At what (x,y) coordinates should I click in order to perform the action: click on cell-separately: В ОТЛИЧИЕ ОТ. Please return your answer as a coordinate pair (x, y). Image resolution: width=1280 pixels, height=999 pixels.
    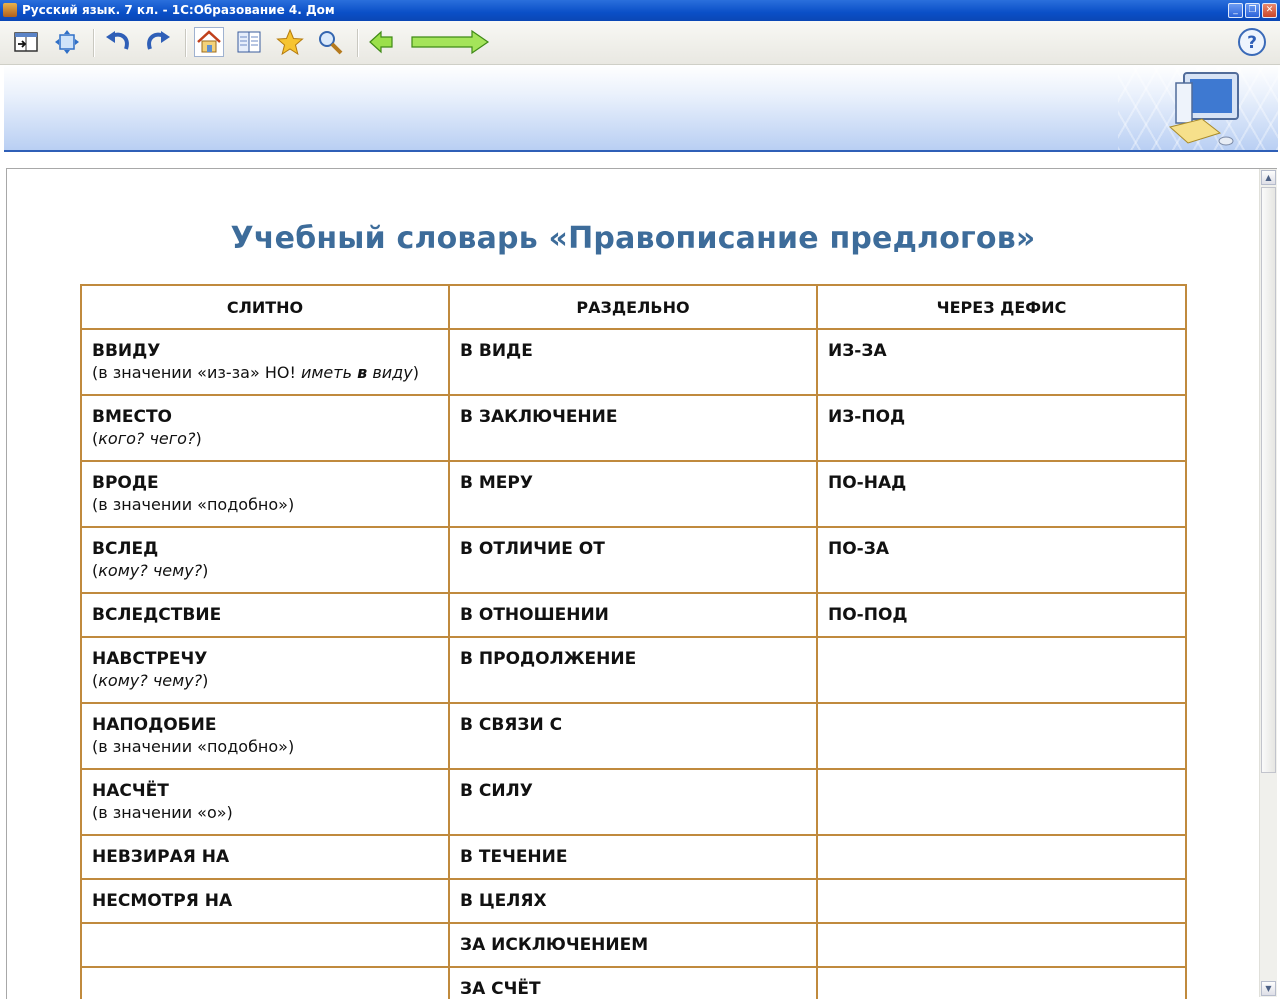
    Looking at the image, I should click on (633, 560).